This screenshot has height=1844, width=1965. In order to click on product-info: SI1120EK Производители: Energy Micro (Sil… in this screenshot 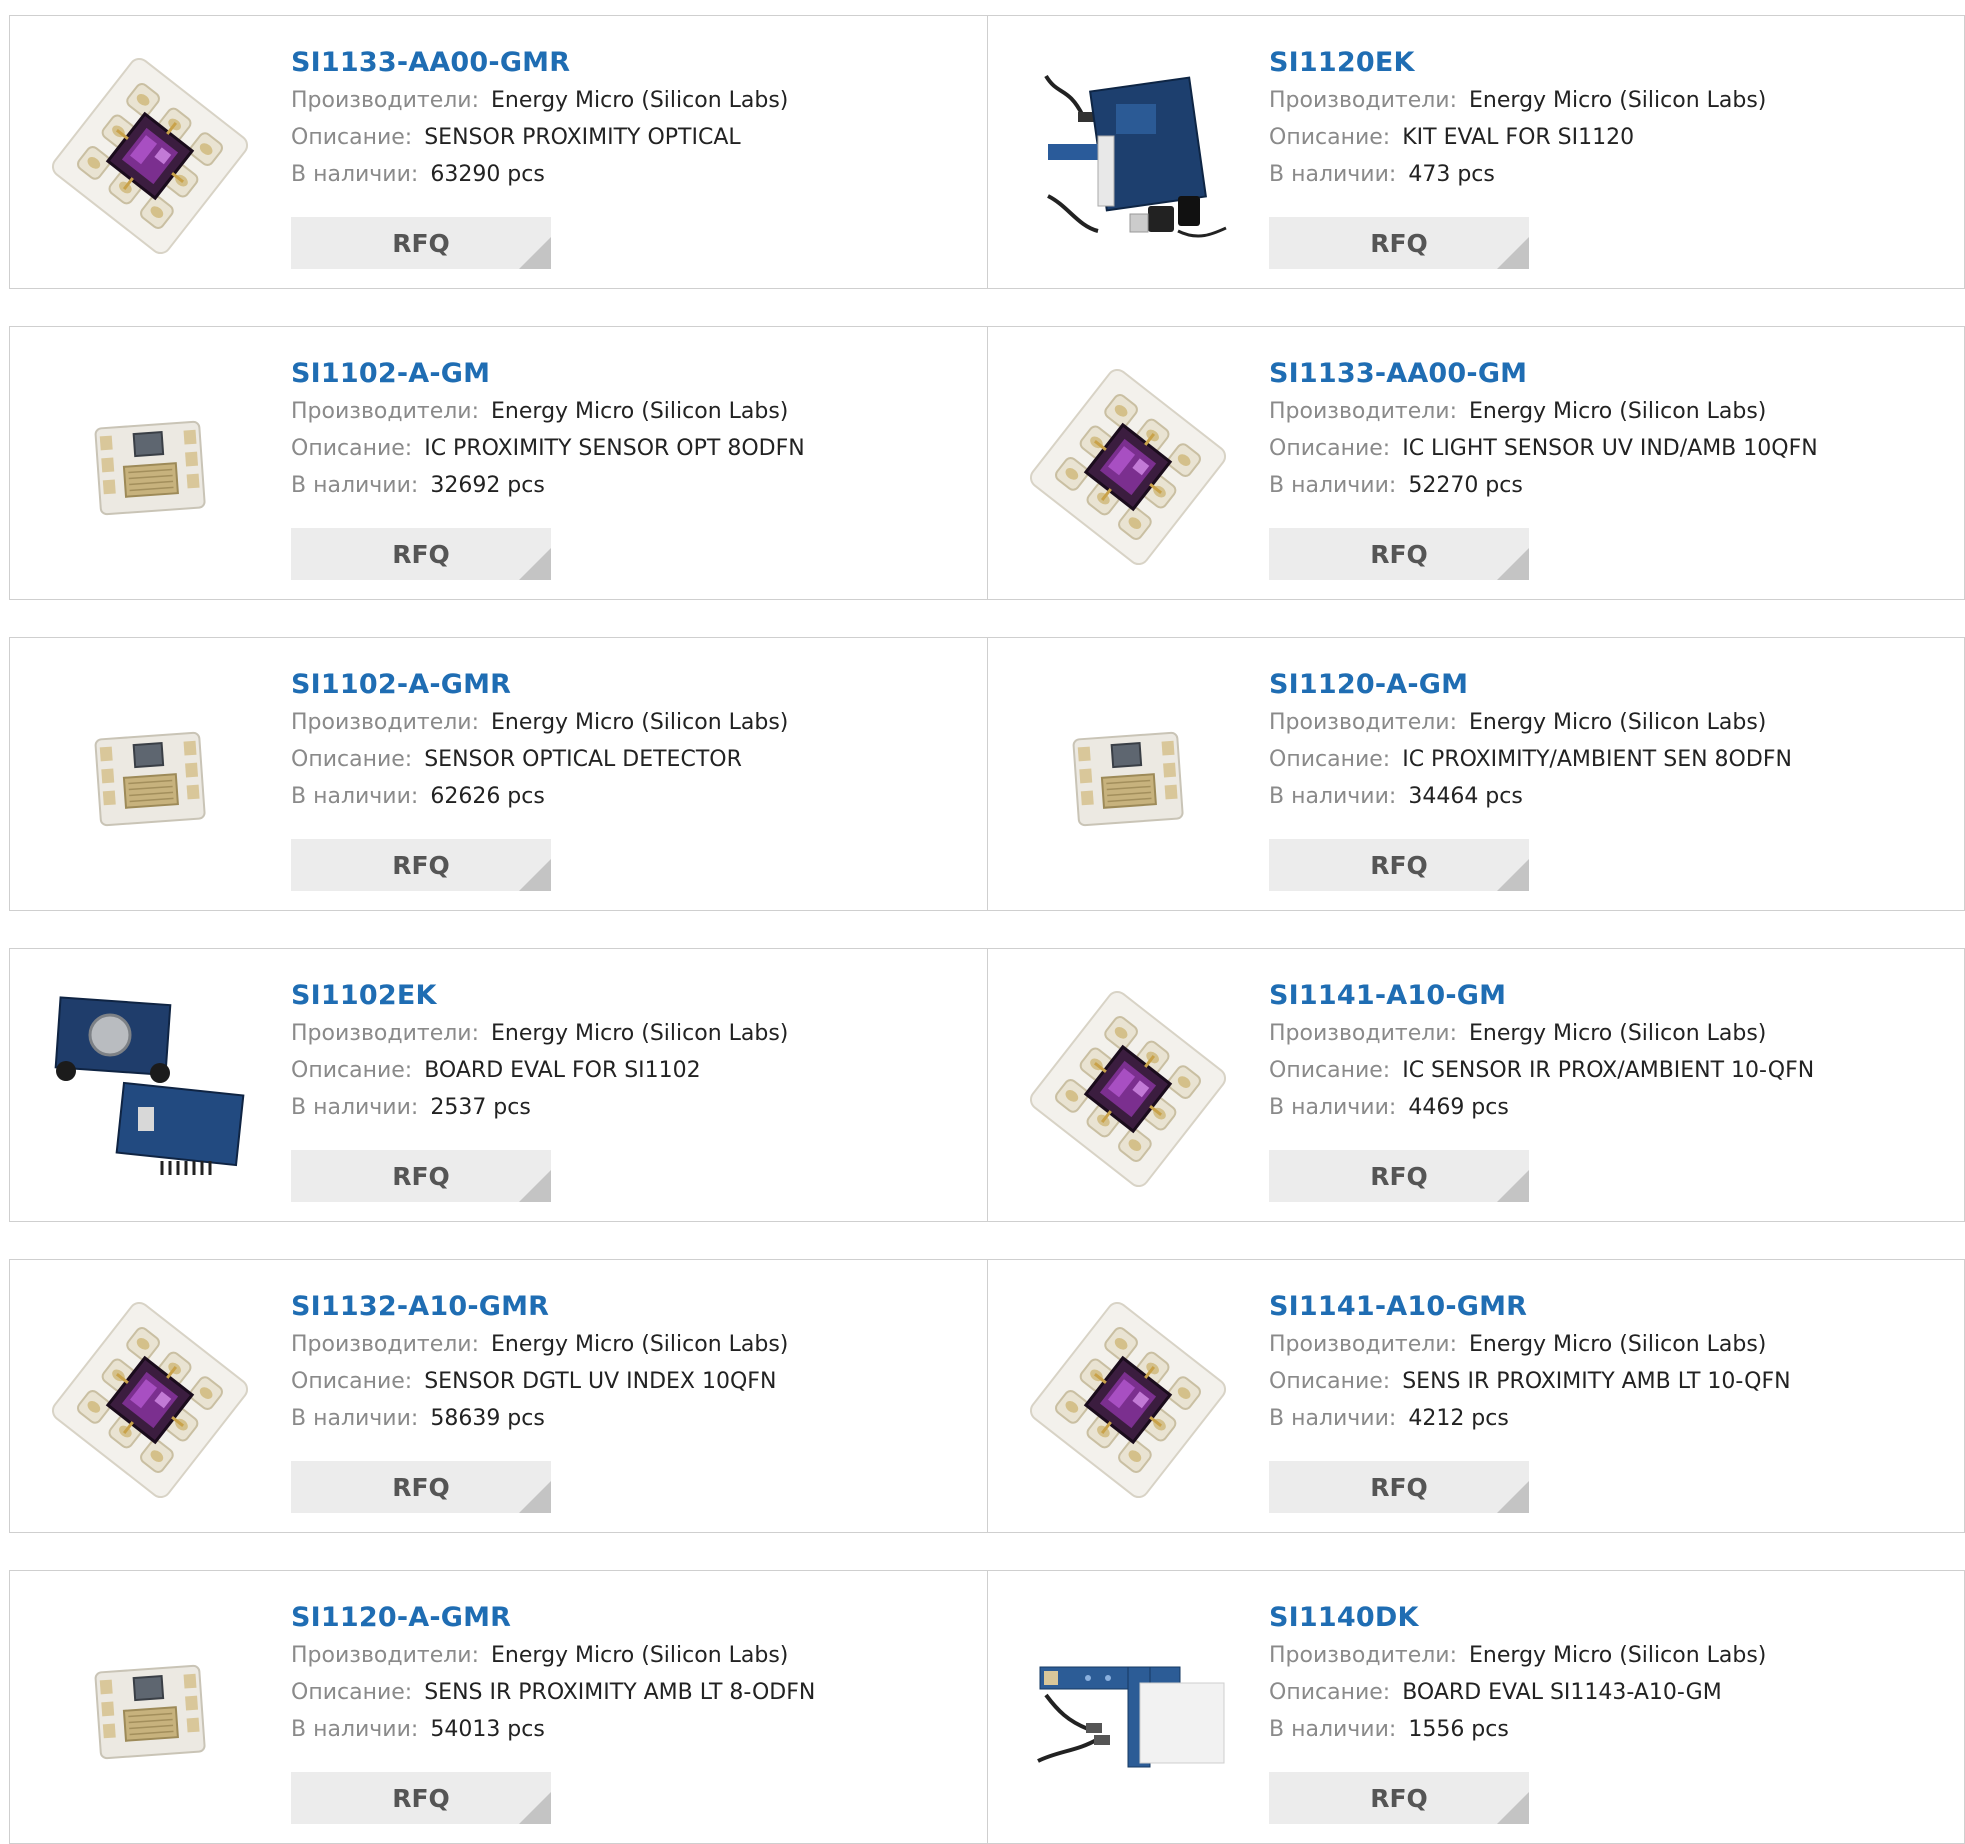, I will do `click(1611, 118)`.